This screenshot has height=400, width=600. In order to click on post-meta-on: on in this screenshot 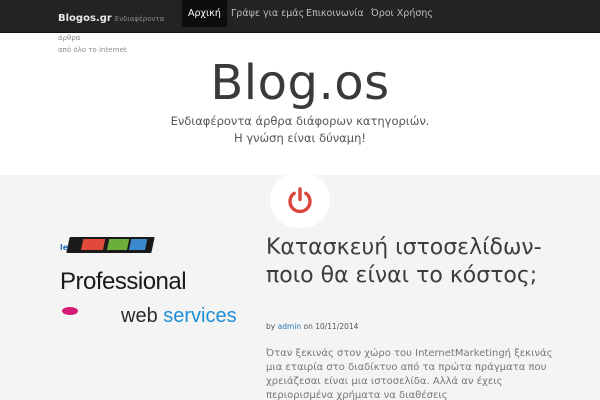, I will do `click(308, 326)`.